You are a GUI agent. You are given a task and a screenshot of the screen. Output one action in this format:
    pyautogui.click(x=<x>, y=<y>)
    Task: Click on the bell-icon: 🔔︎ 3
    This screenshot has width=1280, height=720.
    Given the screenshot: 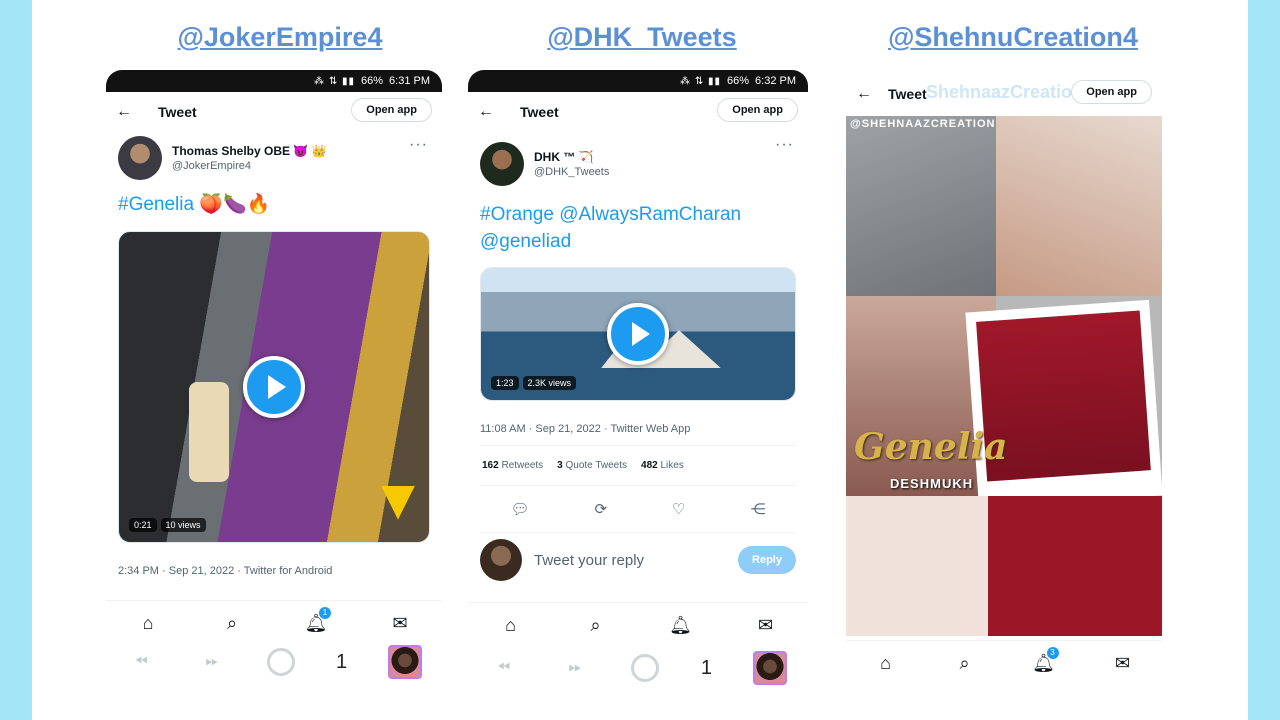 What is the action you would take?
    pyautogui.click(x=1045, y=660)
    